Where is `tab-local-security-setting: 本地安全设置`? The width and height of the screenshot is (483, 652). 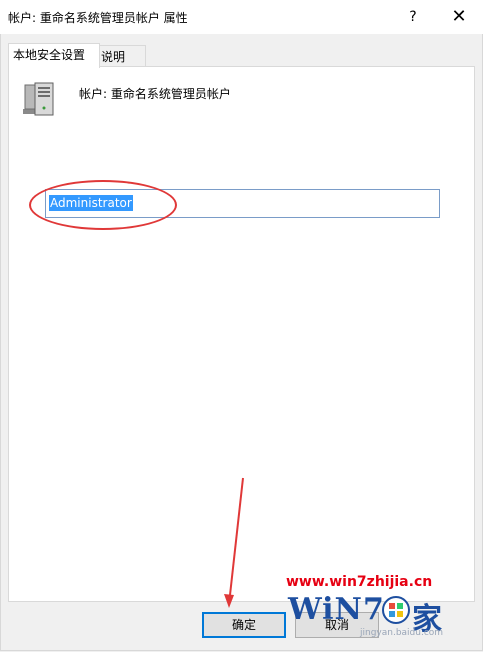 tab-local-security-setting: 本地安全设置 is located at coordinates (54, 55).